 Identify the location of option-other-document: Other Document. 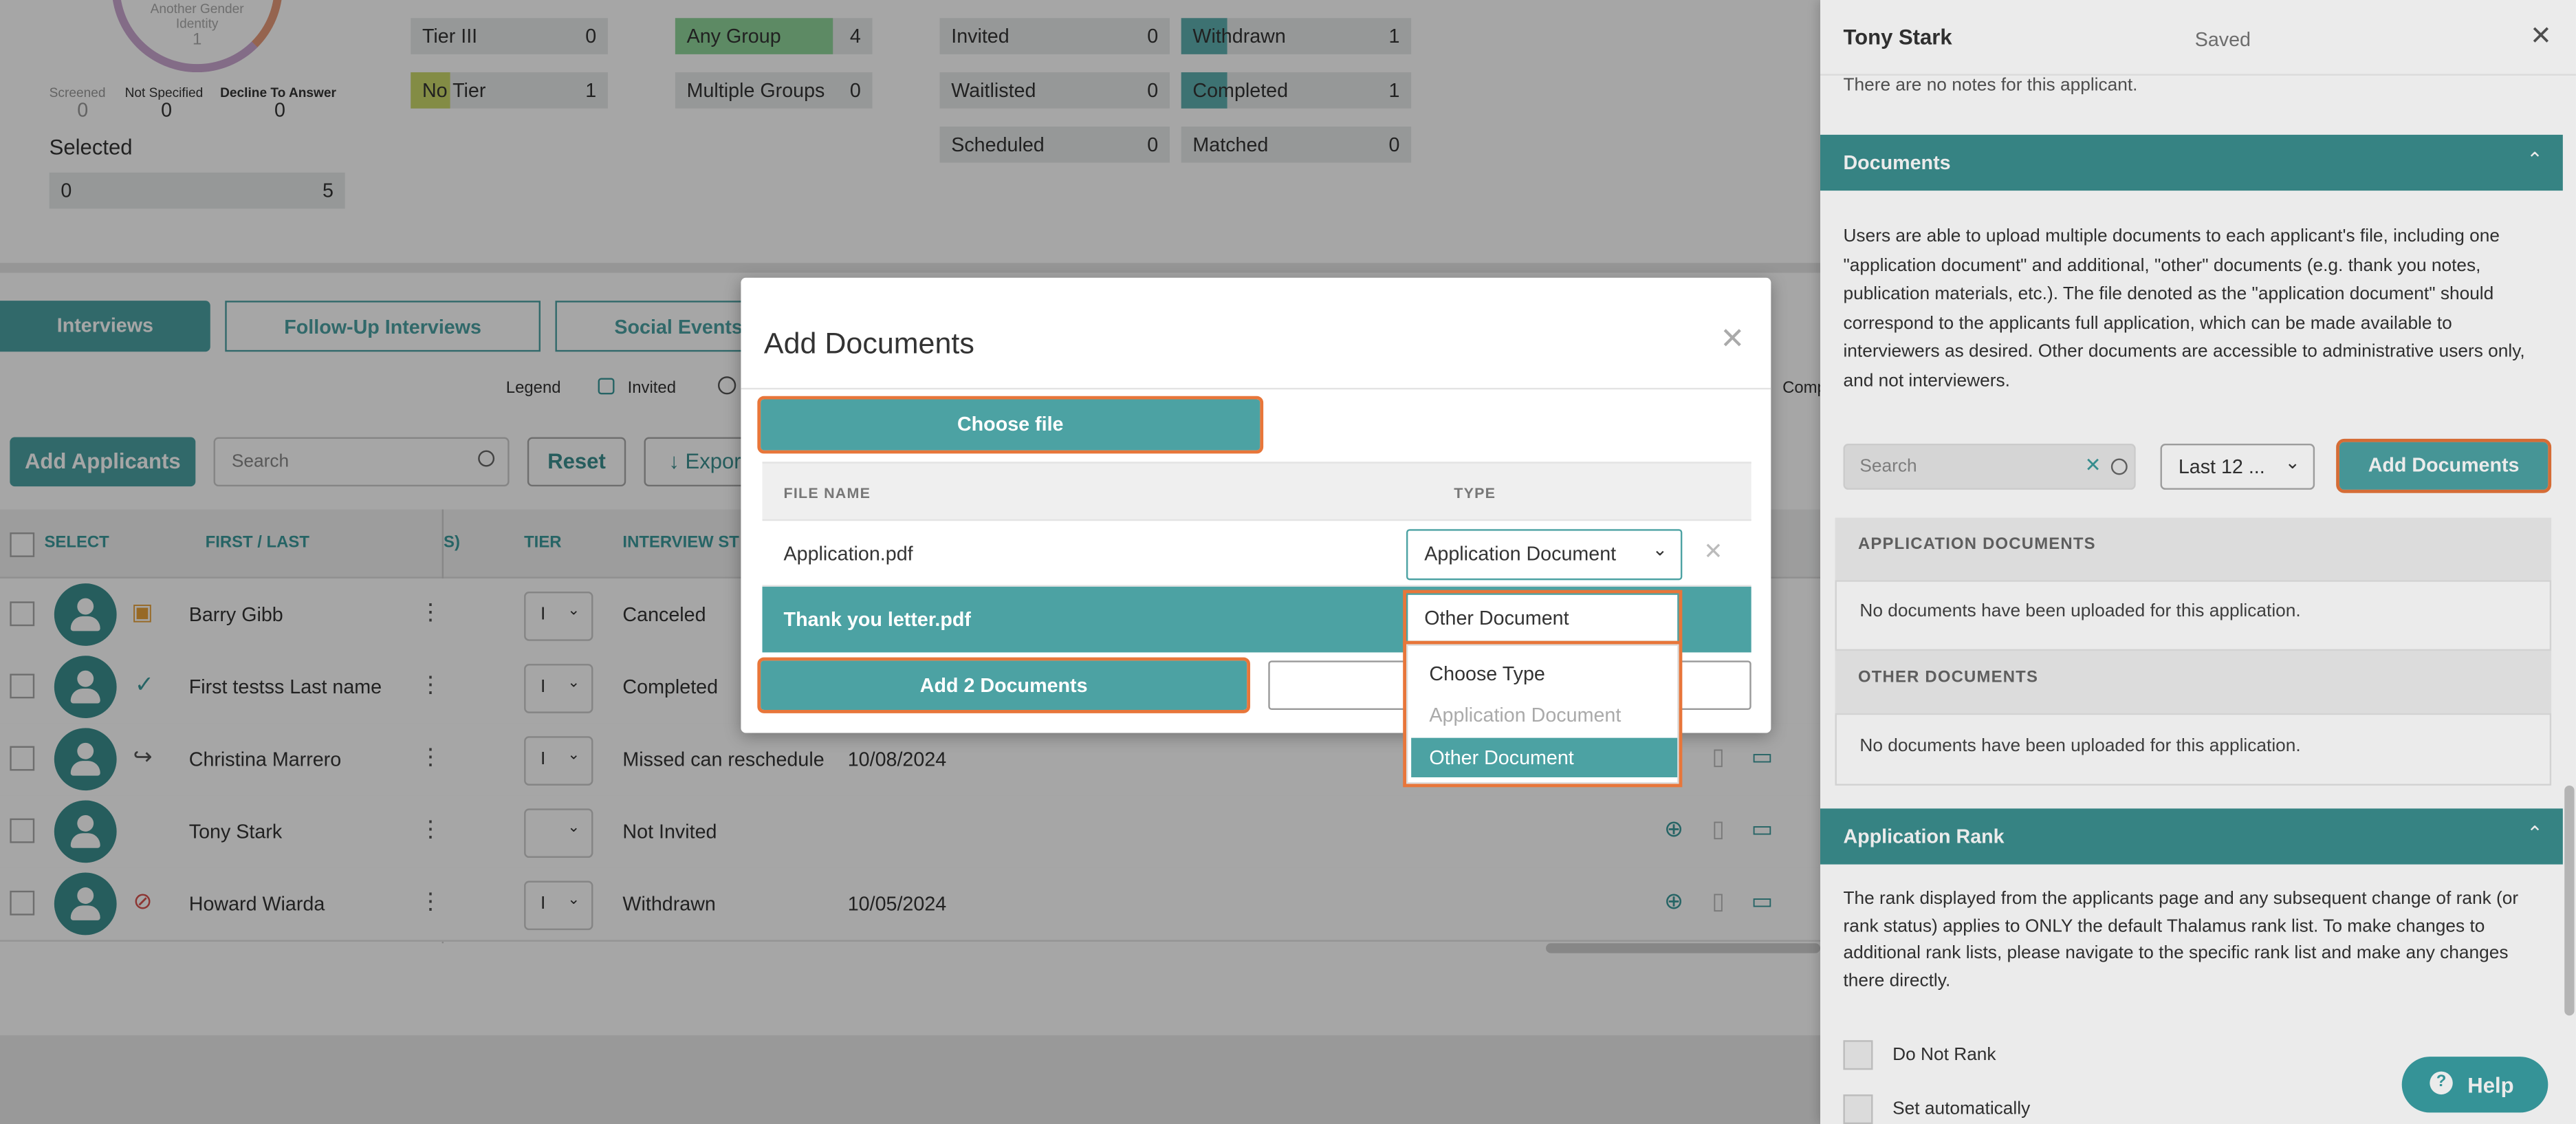
(1544, 757).